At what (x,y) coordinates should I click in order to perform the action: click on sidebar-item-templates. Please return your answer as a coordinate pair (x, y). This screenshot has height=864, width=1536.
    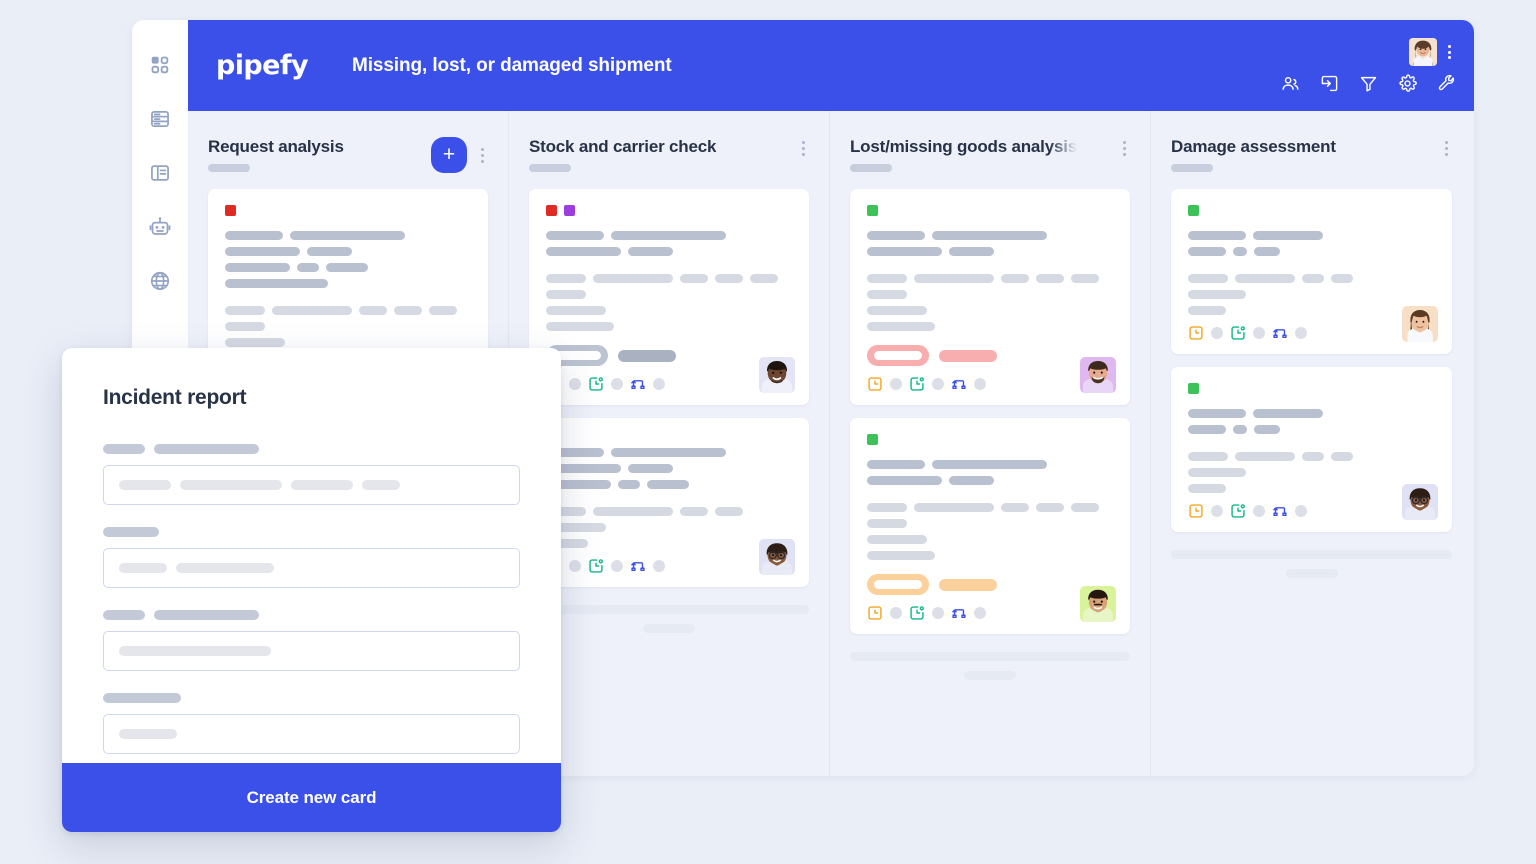
    Looking at the image, I should click on (160, 173).